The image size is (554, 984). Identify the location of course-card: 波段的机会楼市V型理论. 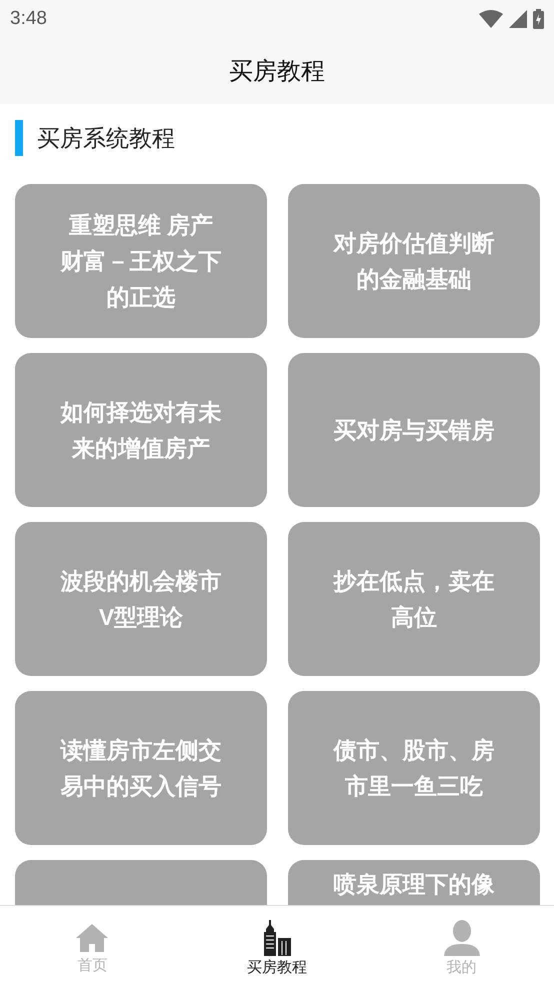
(141, 599).